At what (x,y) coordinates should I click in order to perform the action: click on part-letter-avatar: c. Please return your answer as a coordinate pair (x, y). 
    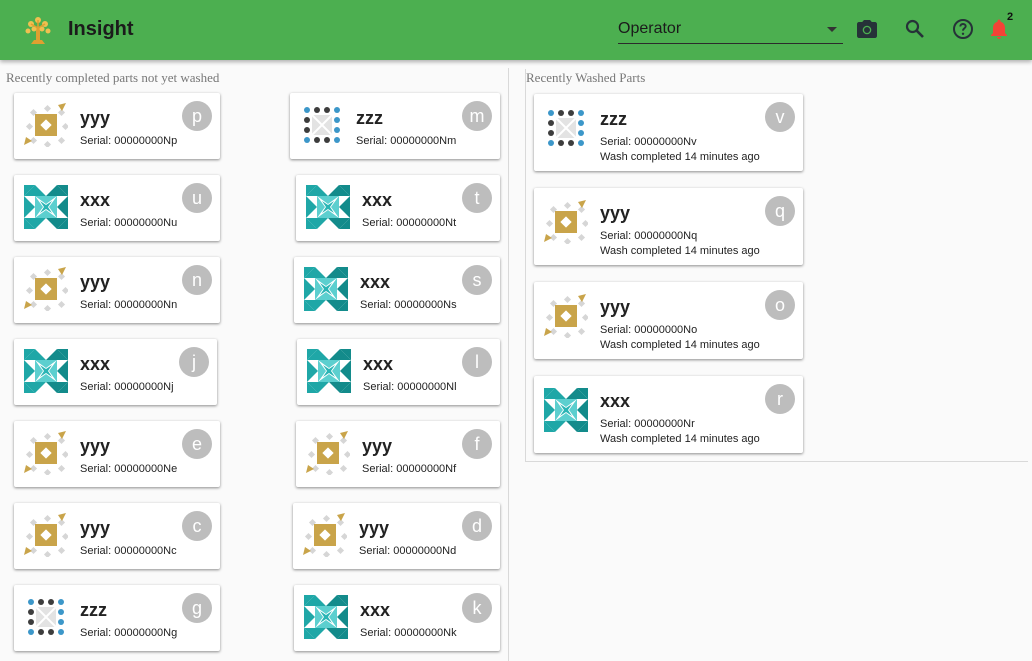
    Looking at the image, I should click on (197, 526).